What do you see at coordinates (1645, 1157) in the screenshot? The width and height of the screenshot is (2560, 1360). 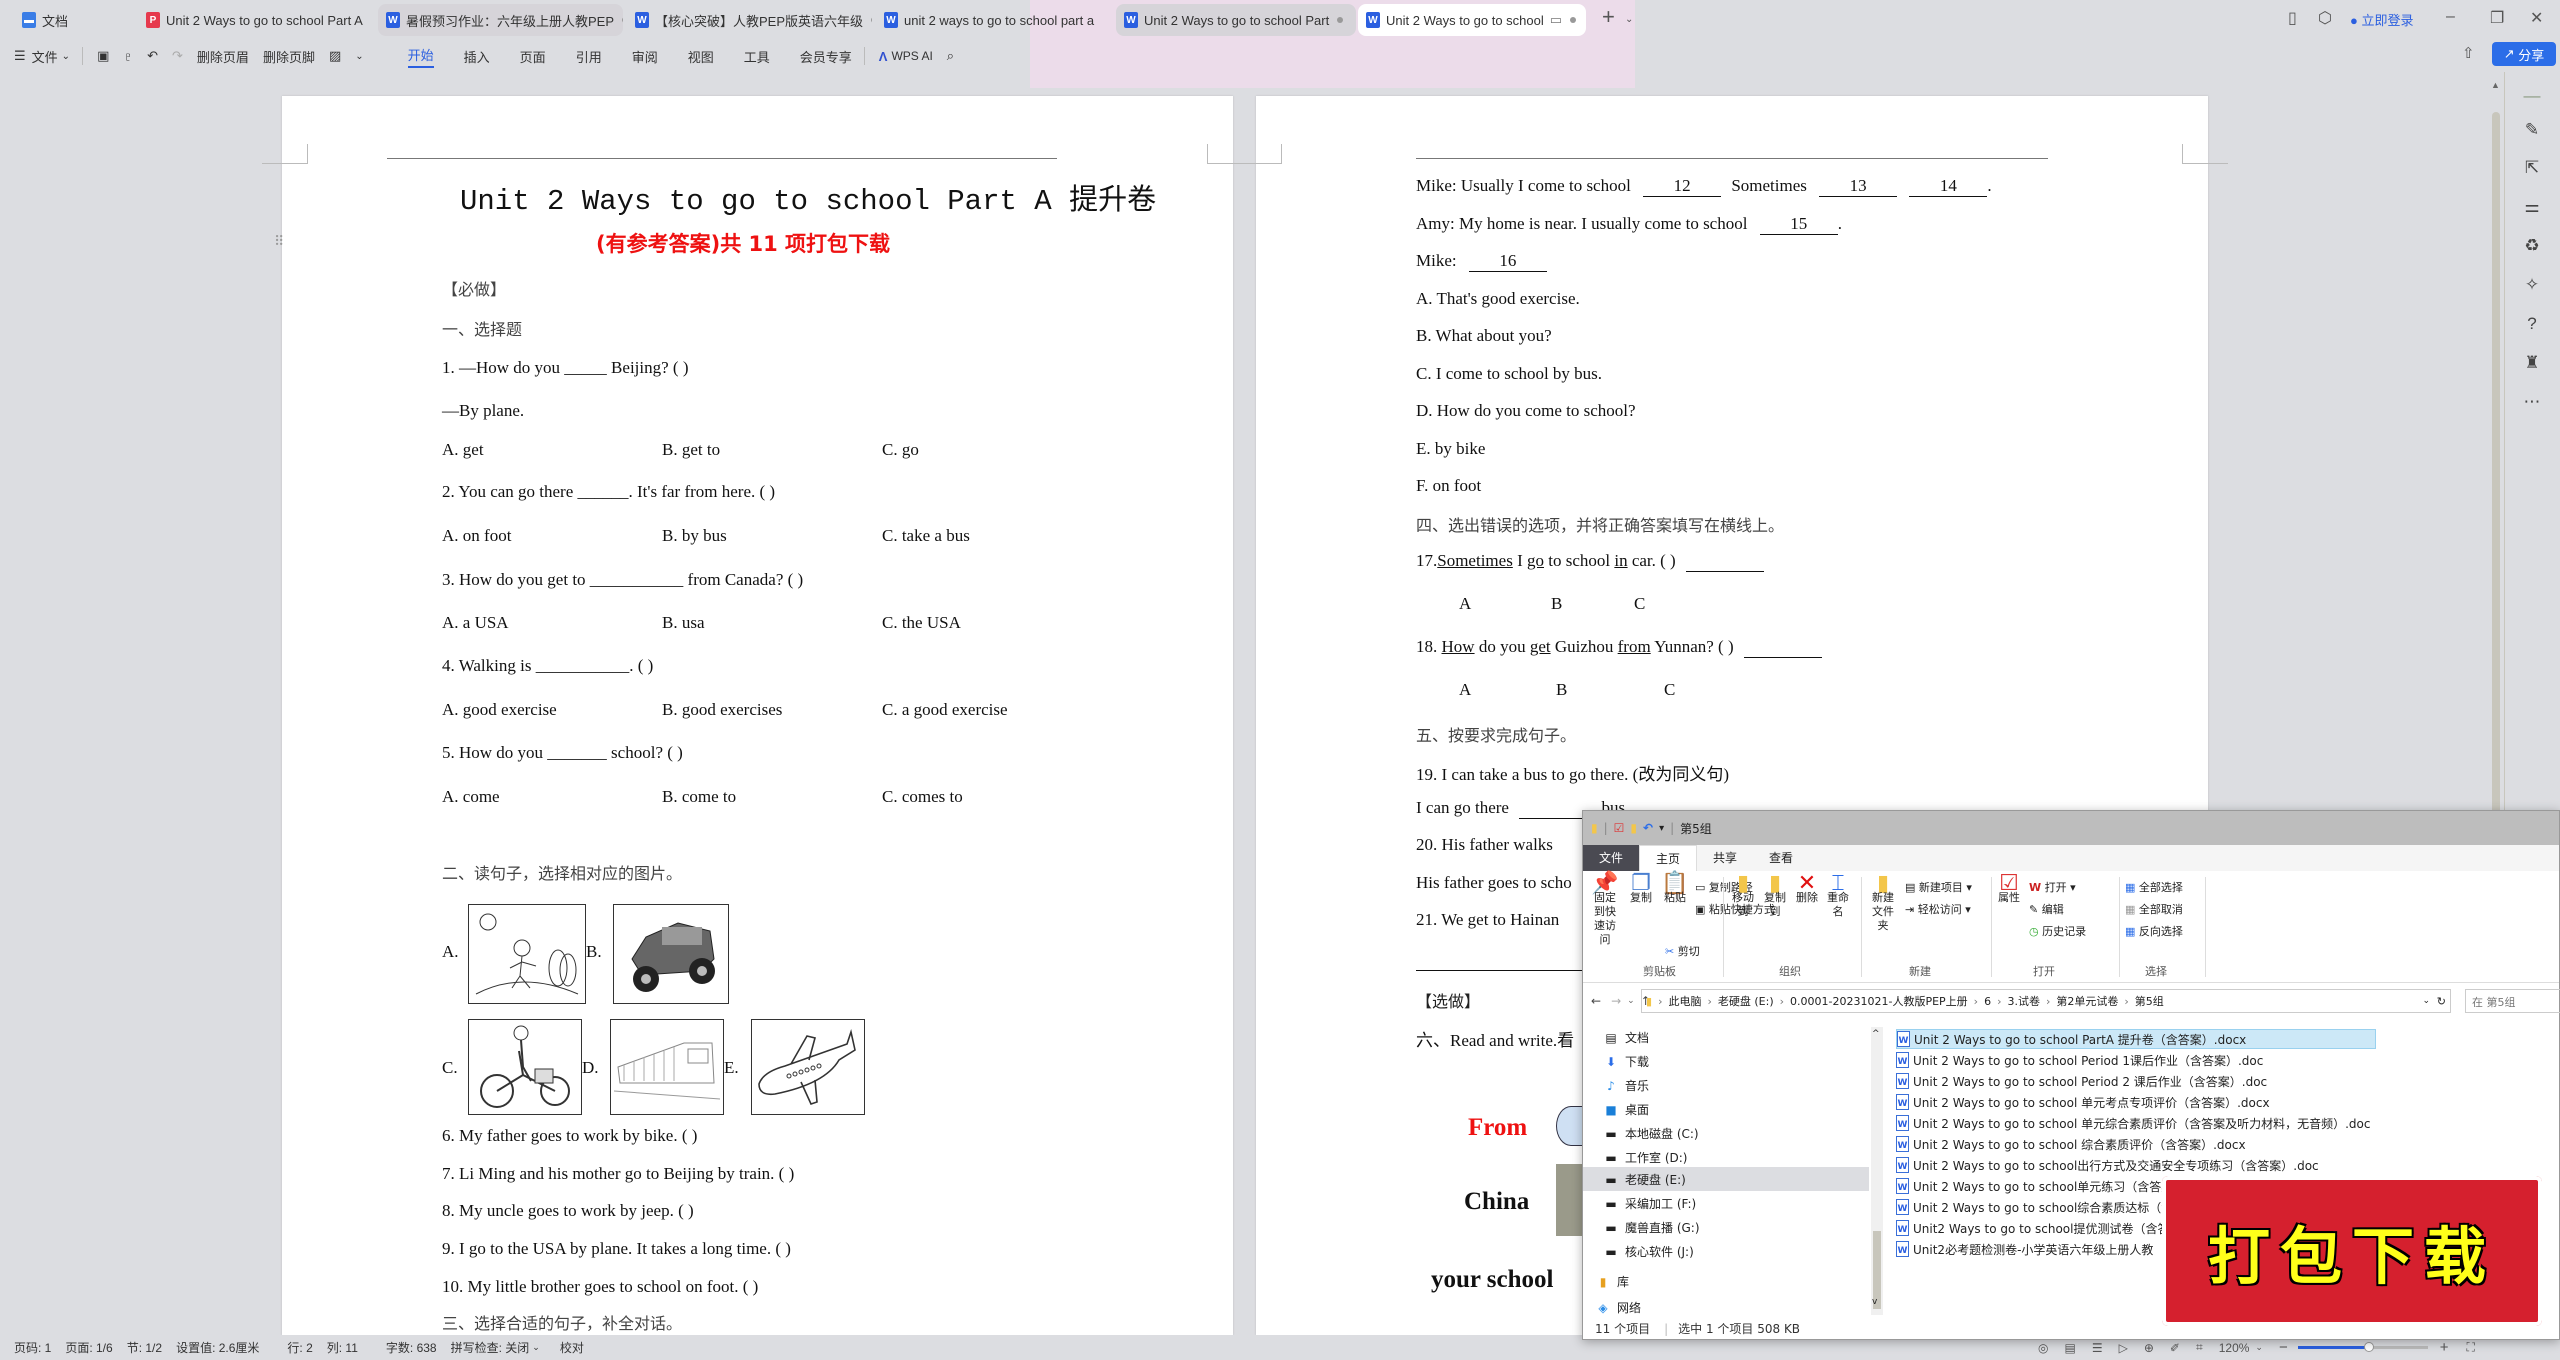 I see `nav-item-drive-d: ▬ 工作室 (D:)` at bounding box center [1645, 1157].